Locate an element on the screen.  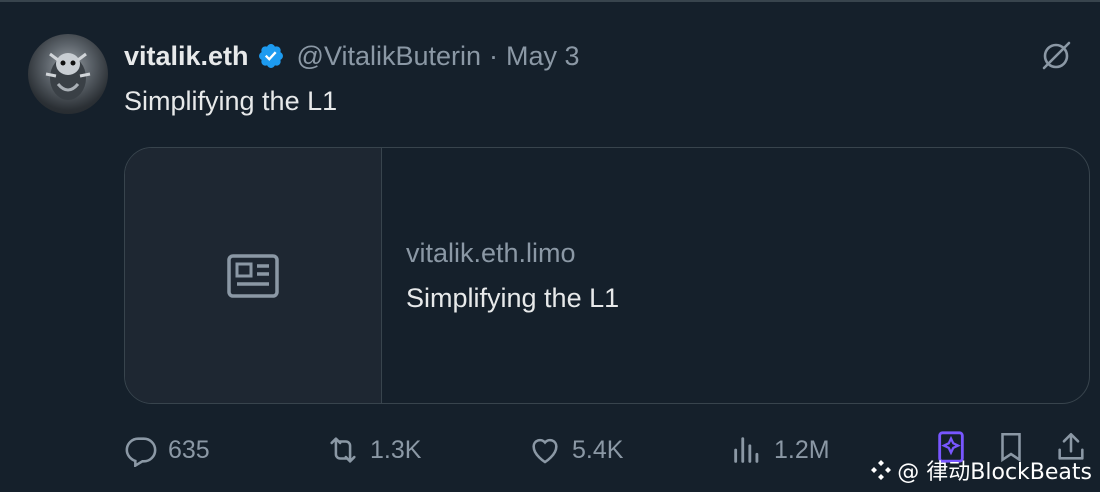
views-icon is located at coordinates (746, 450).